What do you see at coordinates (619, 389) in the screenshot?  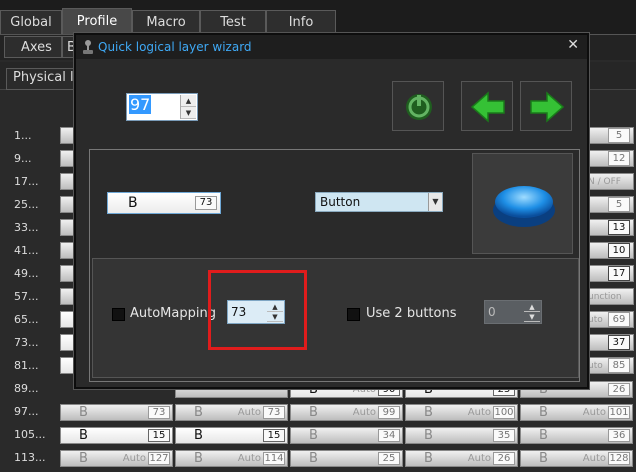 I see `button-number: 26` at bounding box center [619, 389].